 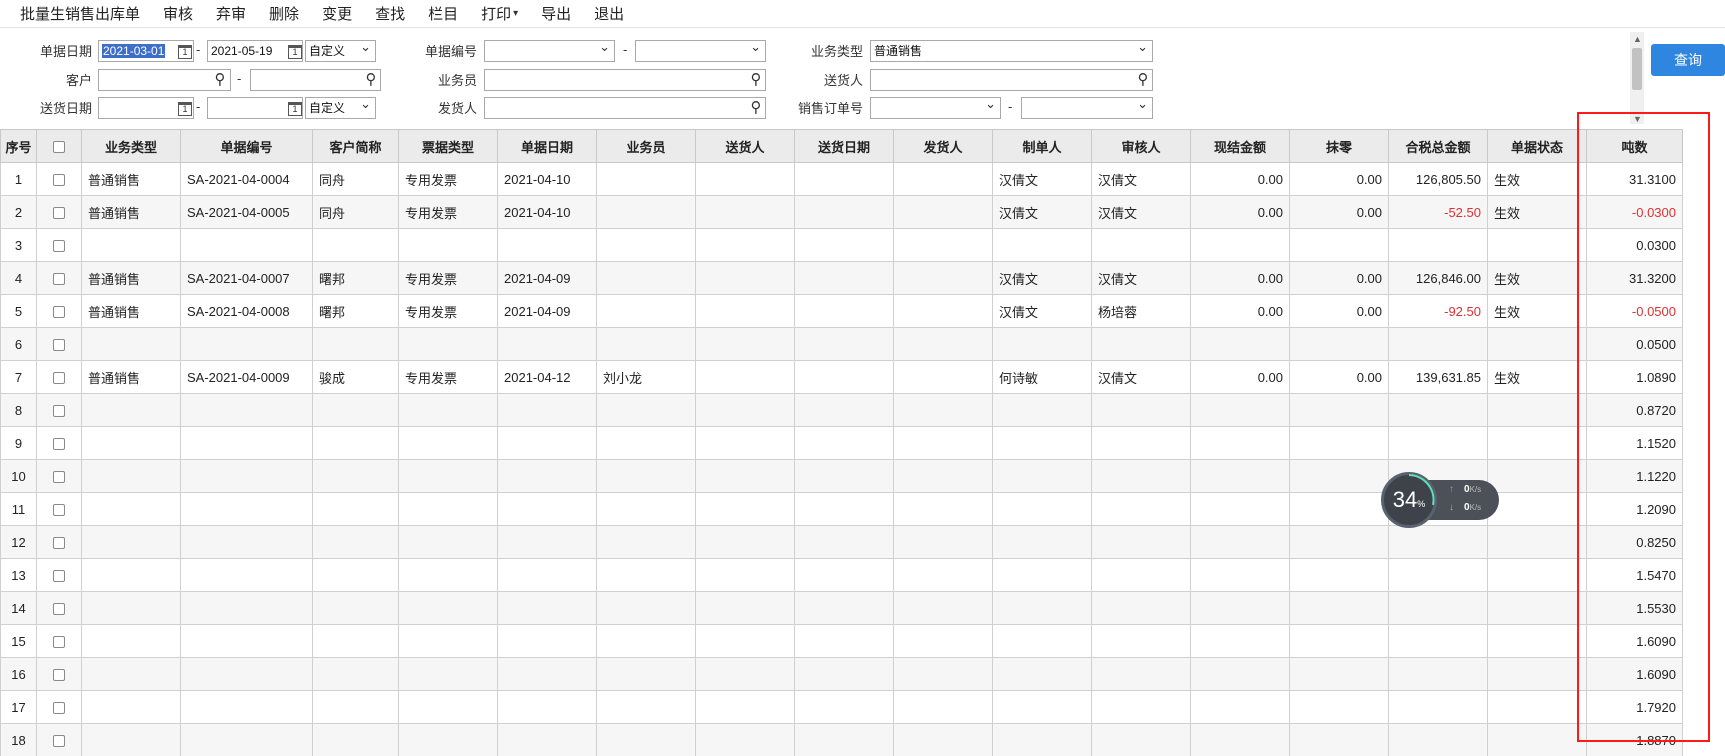 I want to click on cell-seq: 7, so click(x=18, y=377).